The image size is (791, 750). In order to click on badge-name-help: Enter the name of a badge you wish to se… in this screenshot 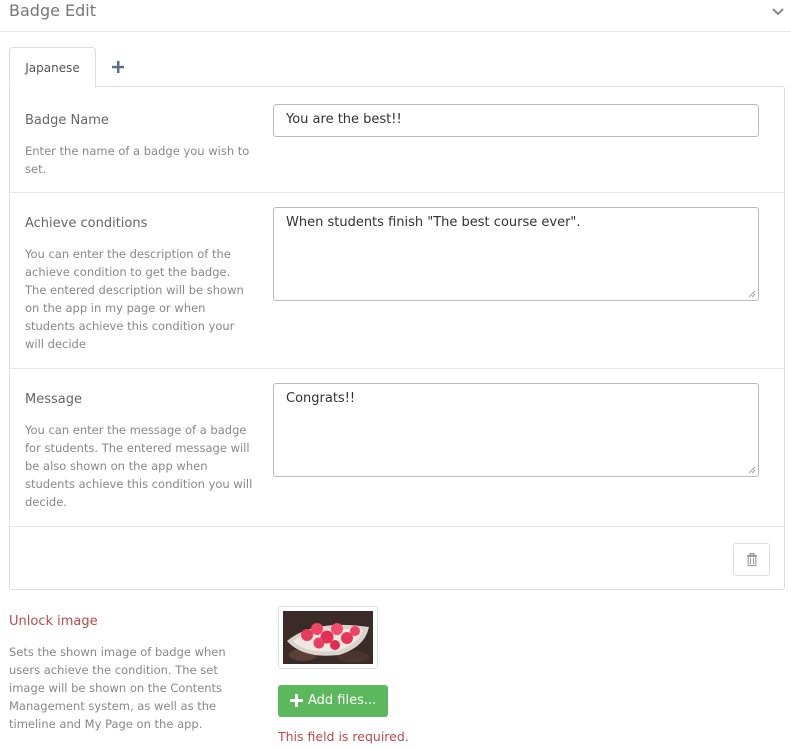, I will do `click(137, 160)`.